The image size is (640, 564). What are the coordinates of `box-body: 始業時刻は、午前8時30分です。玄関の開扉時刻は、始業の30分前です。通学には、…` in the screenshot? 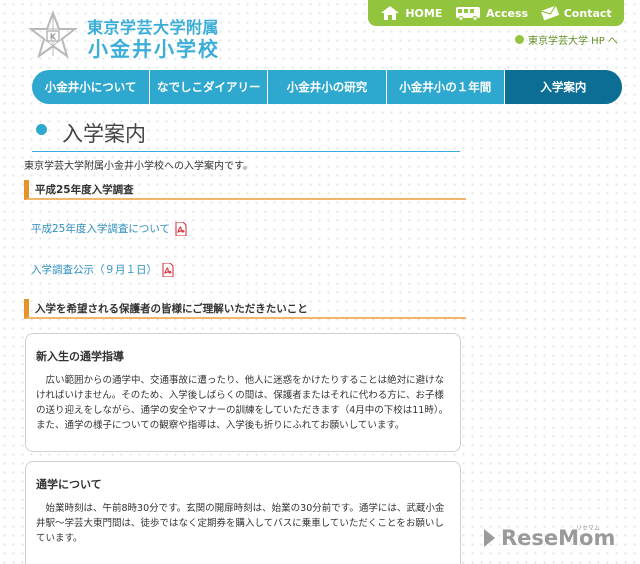 It's located at (240, 523).